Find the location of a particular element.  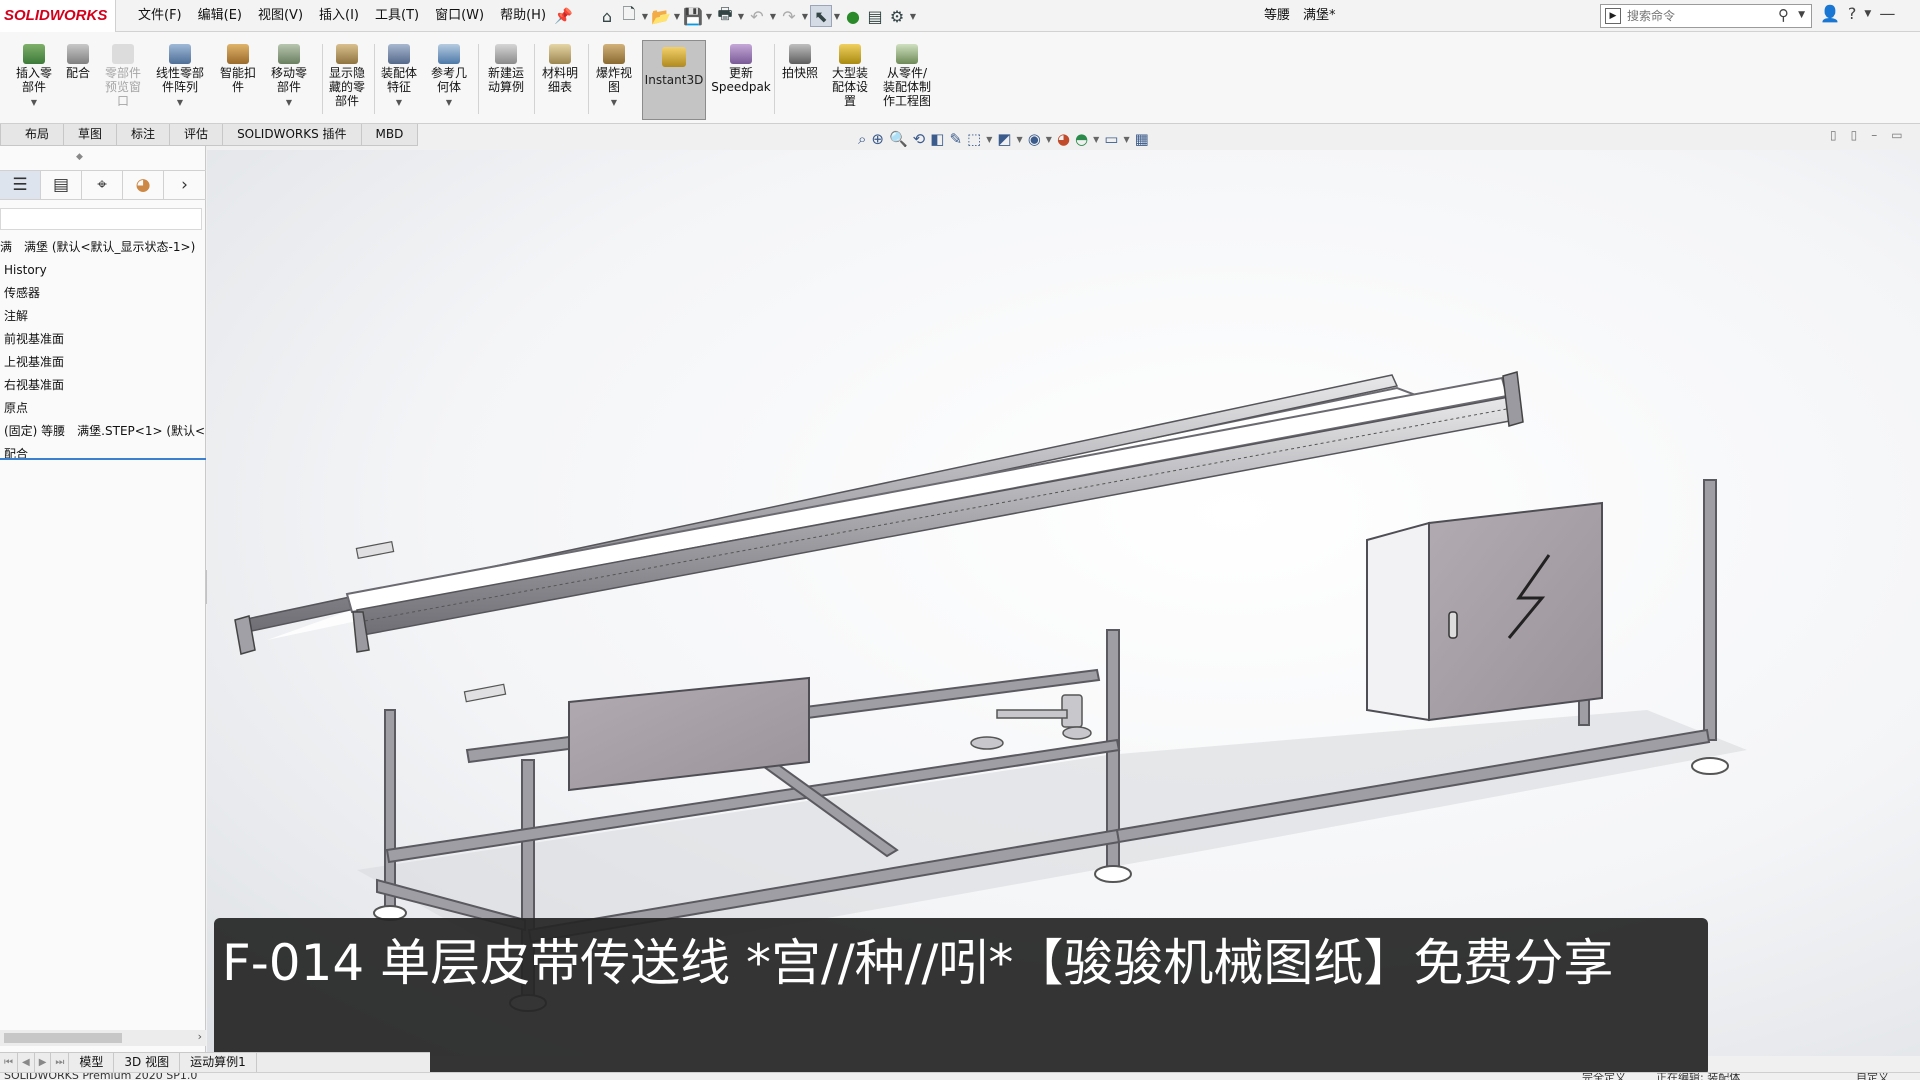

open-folder-icon: 📂 is located at coordinates (661, 16).